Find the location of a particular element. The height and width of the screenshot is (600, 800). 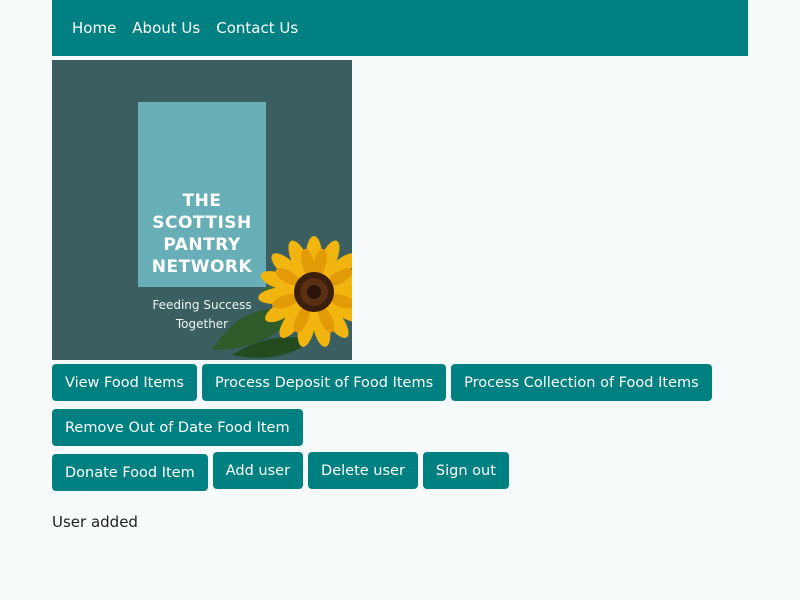

view-food-items-button: View Food Items is located at coordinates (124, 382).